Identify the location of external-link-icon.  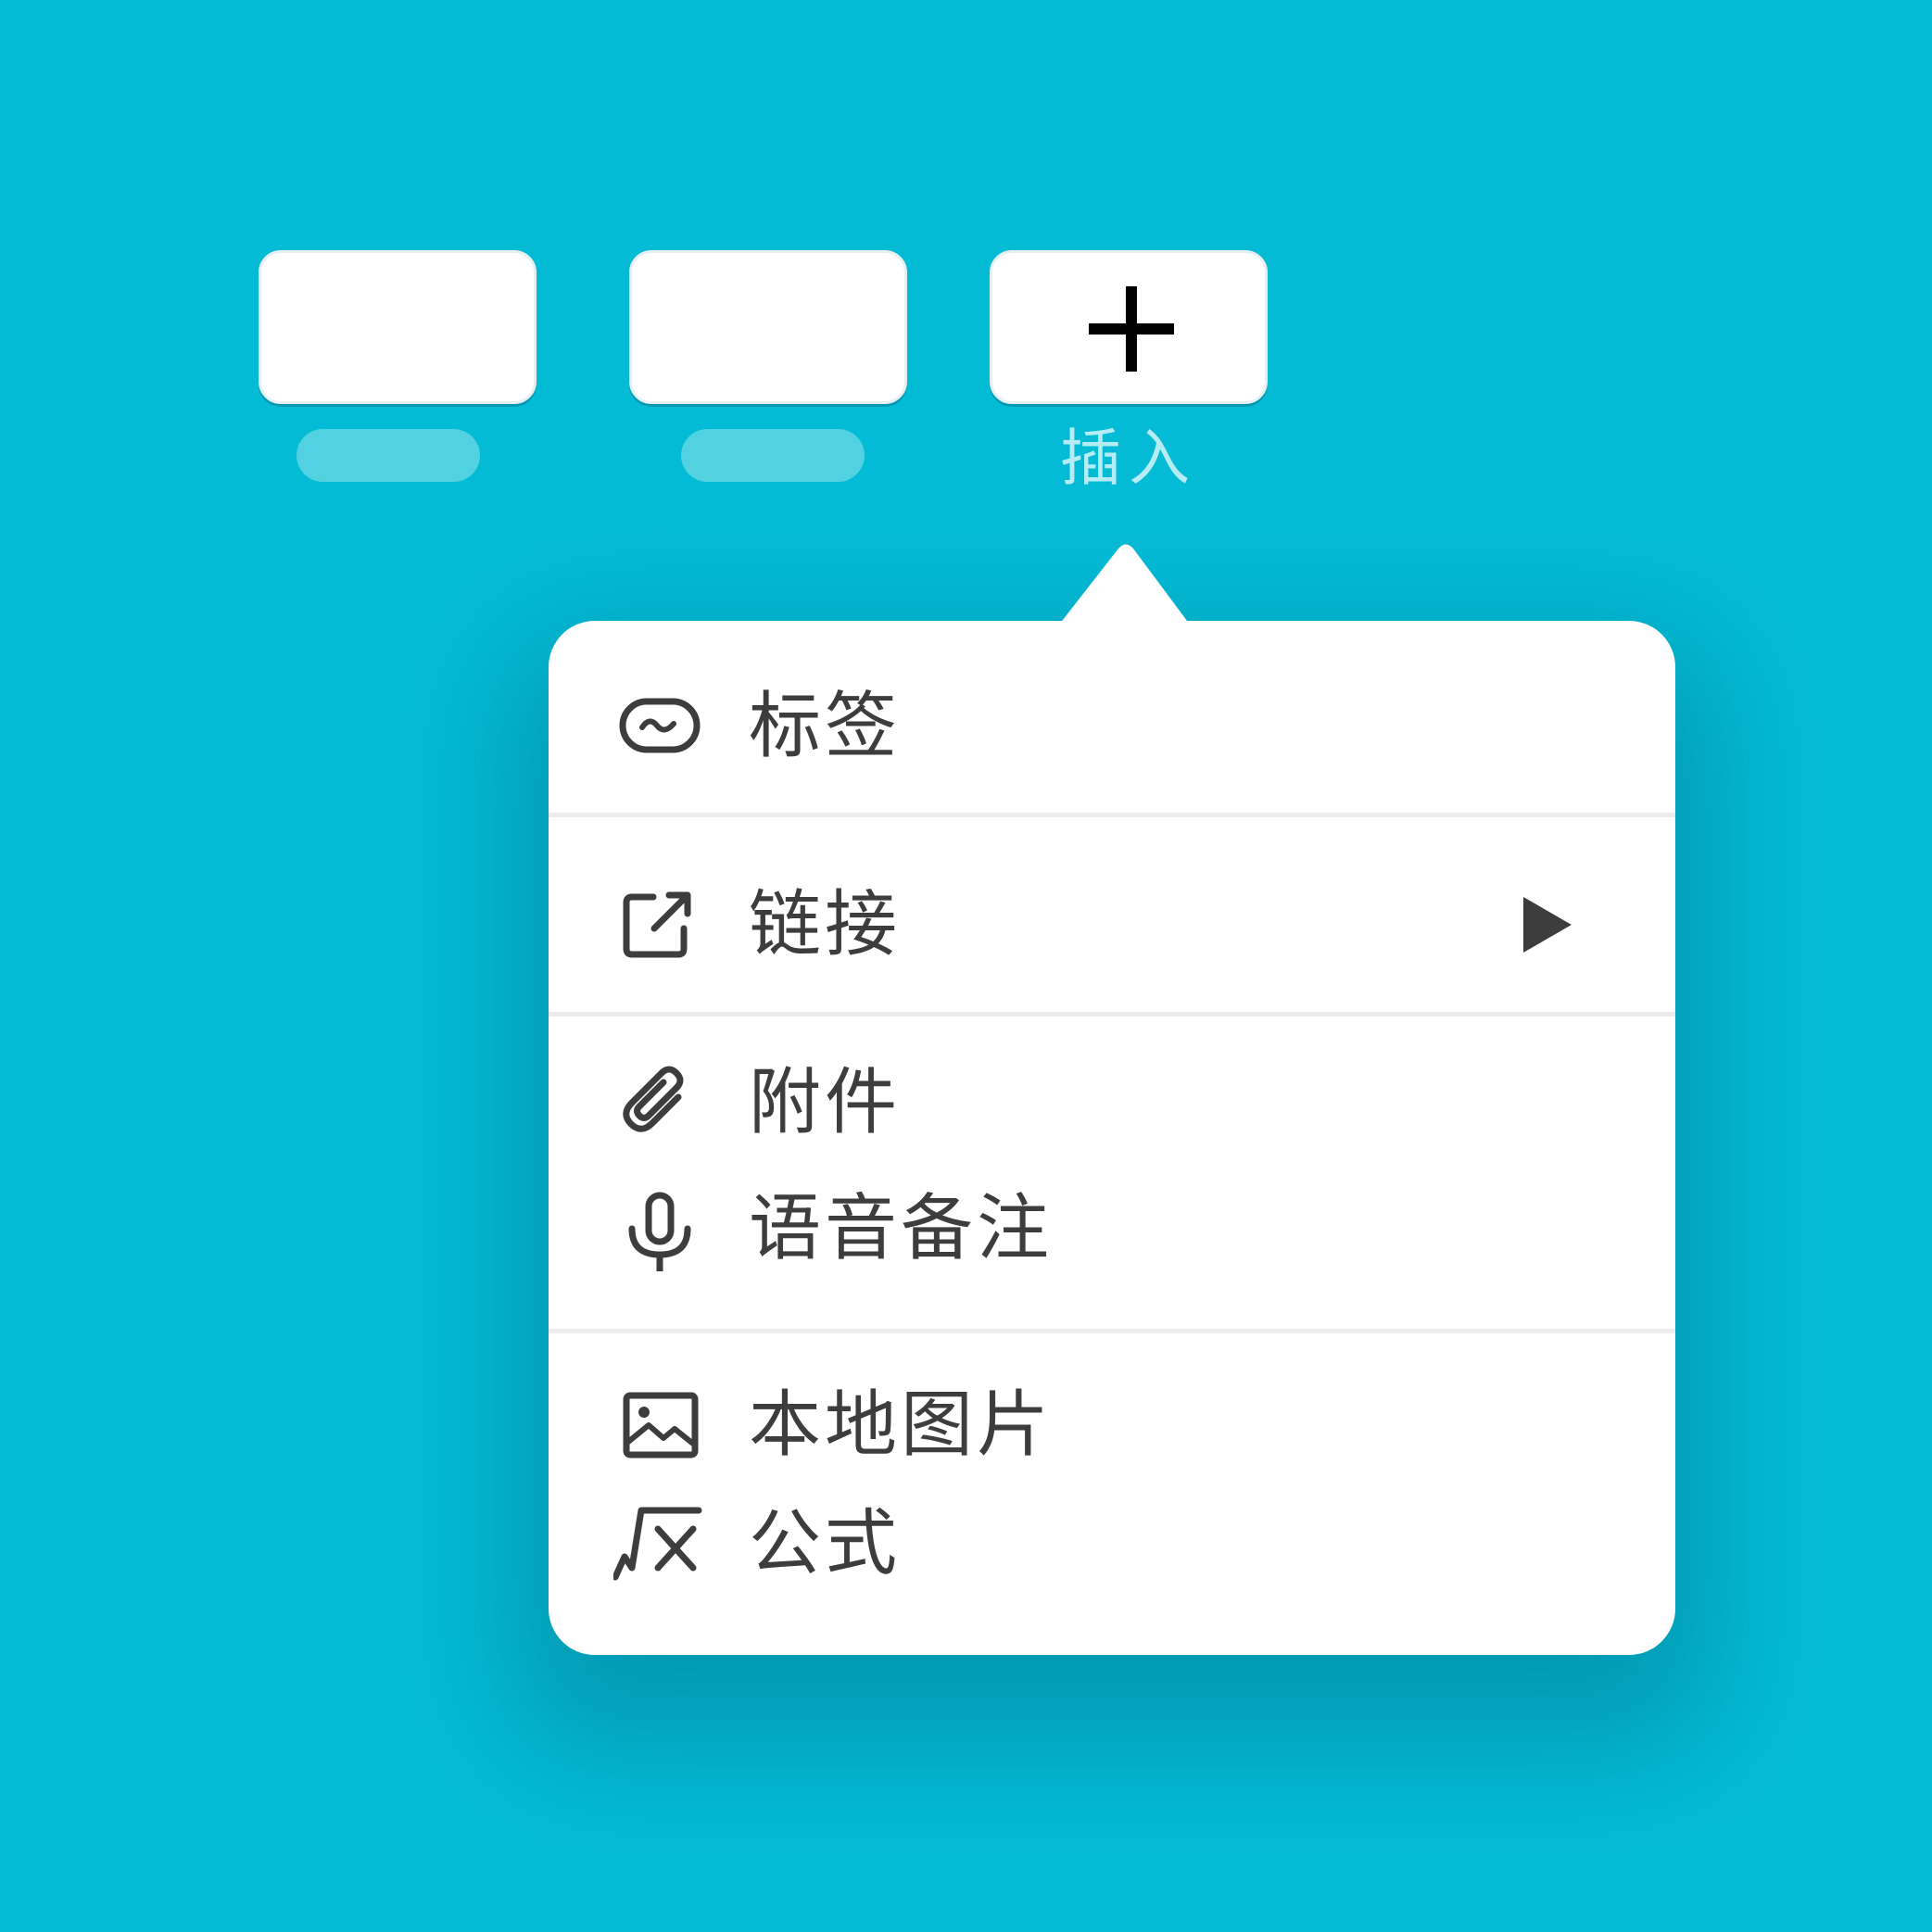
(657, 924).